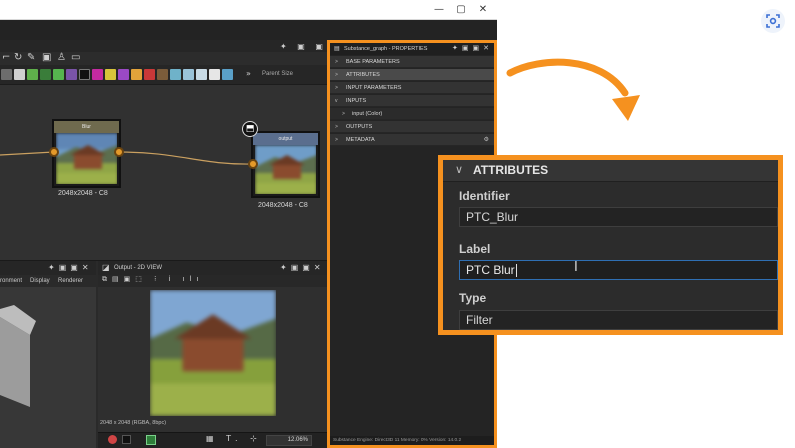 This screenshot has height=448, width=795. What do you see at coordinates (86, 127) in the screenshot?
I see `blur-node-title: Blur` at bounding box center [86, 127].